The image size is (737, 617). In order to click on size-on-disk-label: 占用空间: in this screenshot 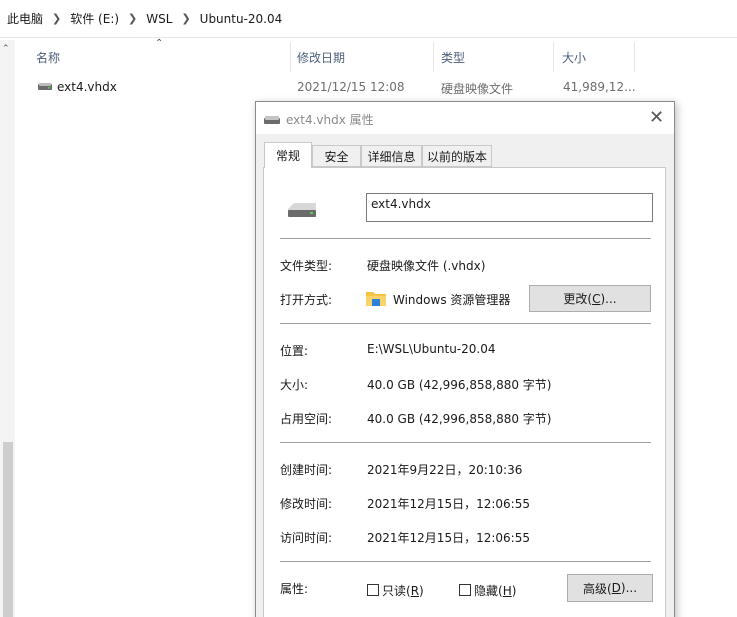, I will do `click(306, 419)`.